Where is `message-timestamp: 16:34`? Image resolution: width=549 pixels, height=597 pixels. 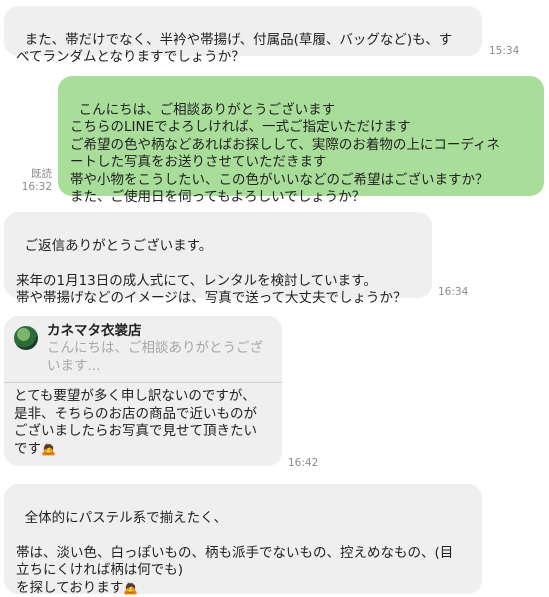
message-timestamp: 16:34 is located at coordinates (453, 292).